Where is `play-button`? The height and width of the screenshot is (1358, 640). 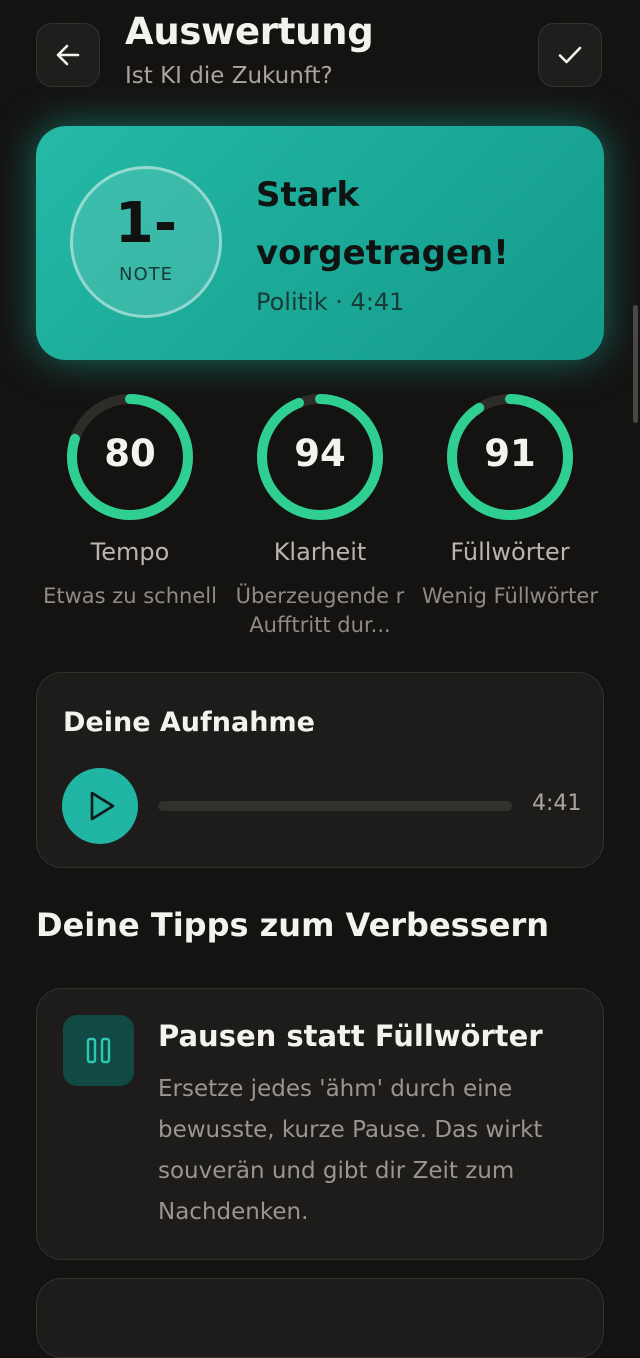
play-button is located at coordinates (100, 806).